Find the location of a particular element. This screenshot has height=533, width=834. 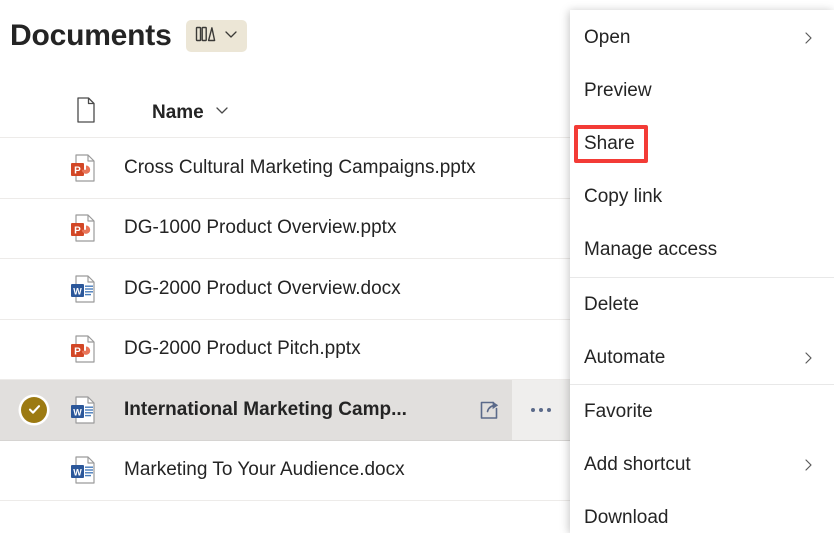

menu-item-label: Automate is located at coordinates (625, 357).